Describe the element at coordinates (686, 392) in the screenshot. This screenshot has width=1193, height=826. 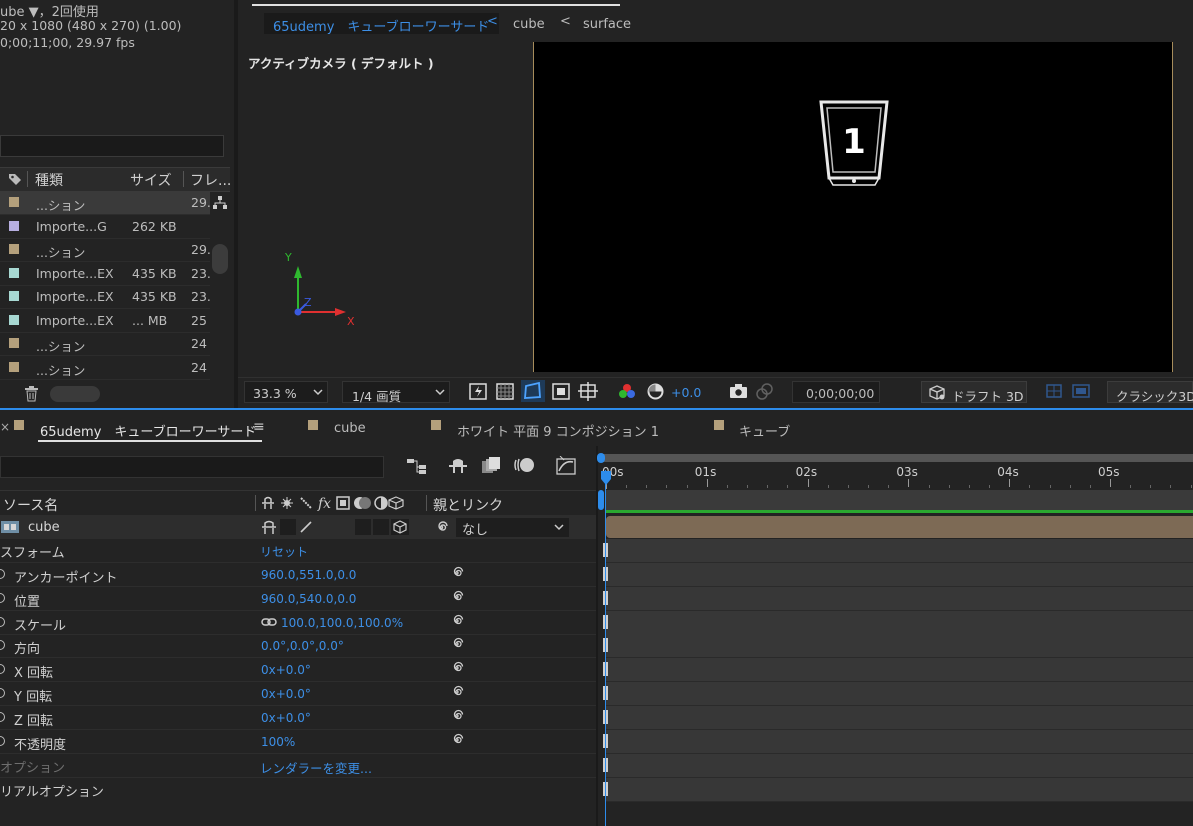
I see `exposure-value: +0.0` at that location.